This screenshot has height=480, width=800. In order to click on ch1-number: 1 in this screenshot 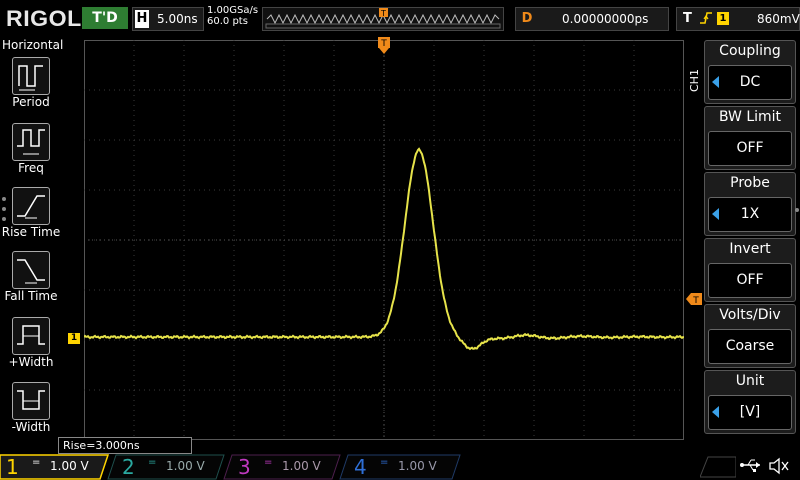, I will do `click(12, 467)`.